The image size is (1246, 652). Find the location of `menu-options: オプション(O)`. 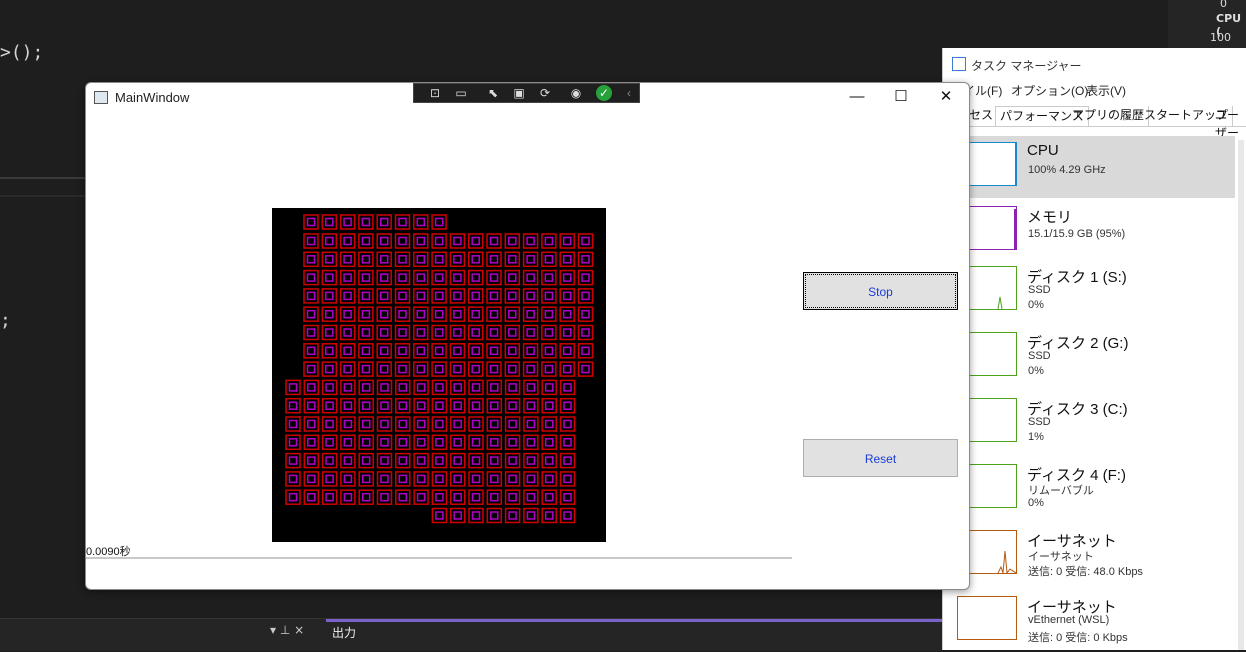

menu-options: オプション(O) is located at coordinates (1049, 90).